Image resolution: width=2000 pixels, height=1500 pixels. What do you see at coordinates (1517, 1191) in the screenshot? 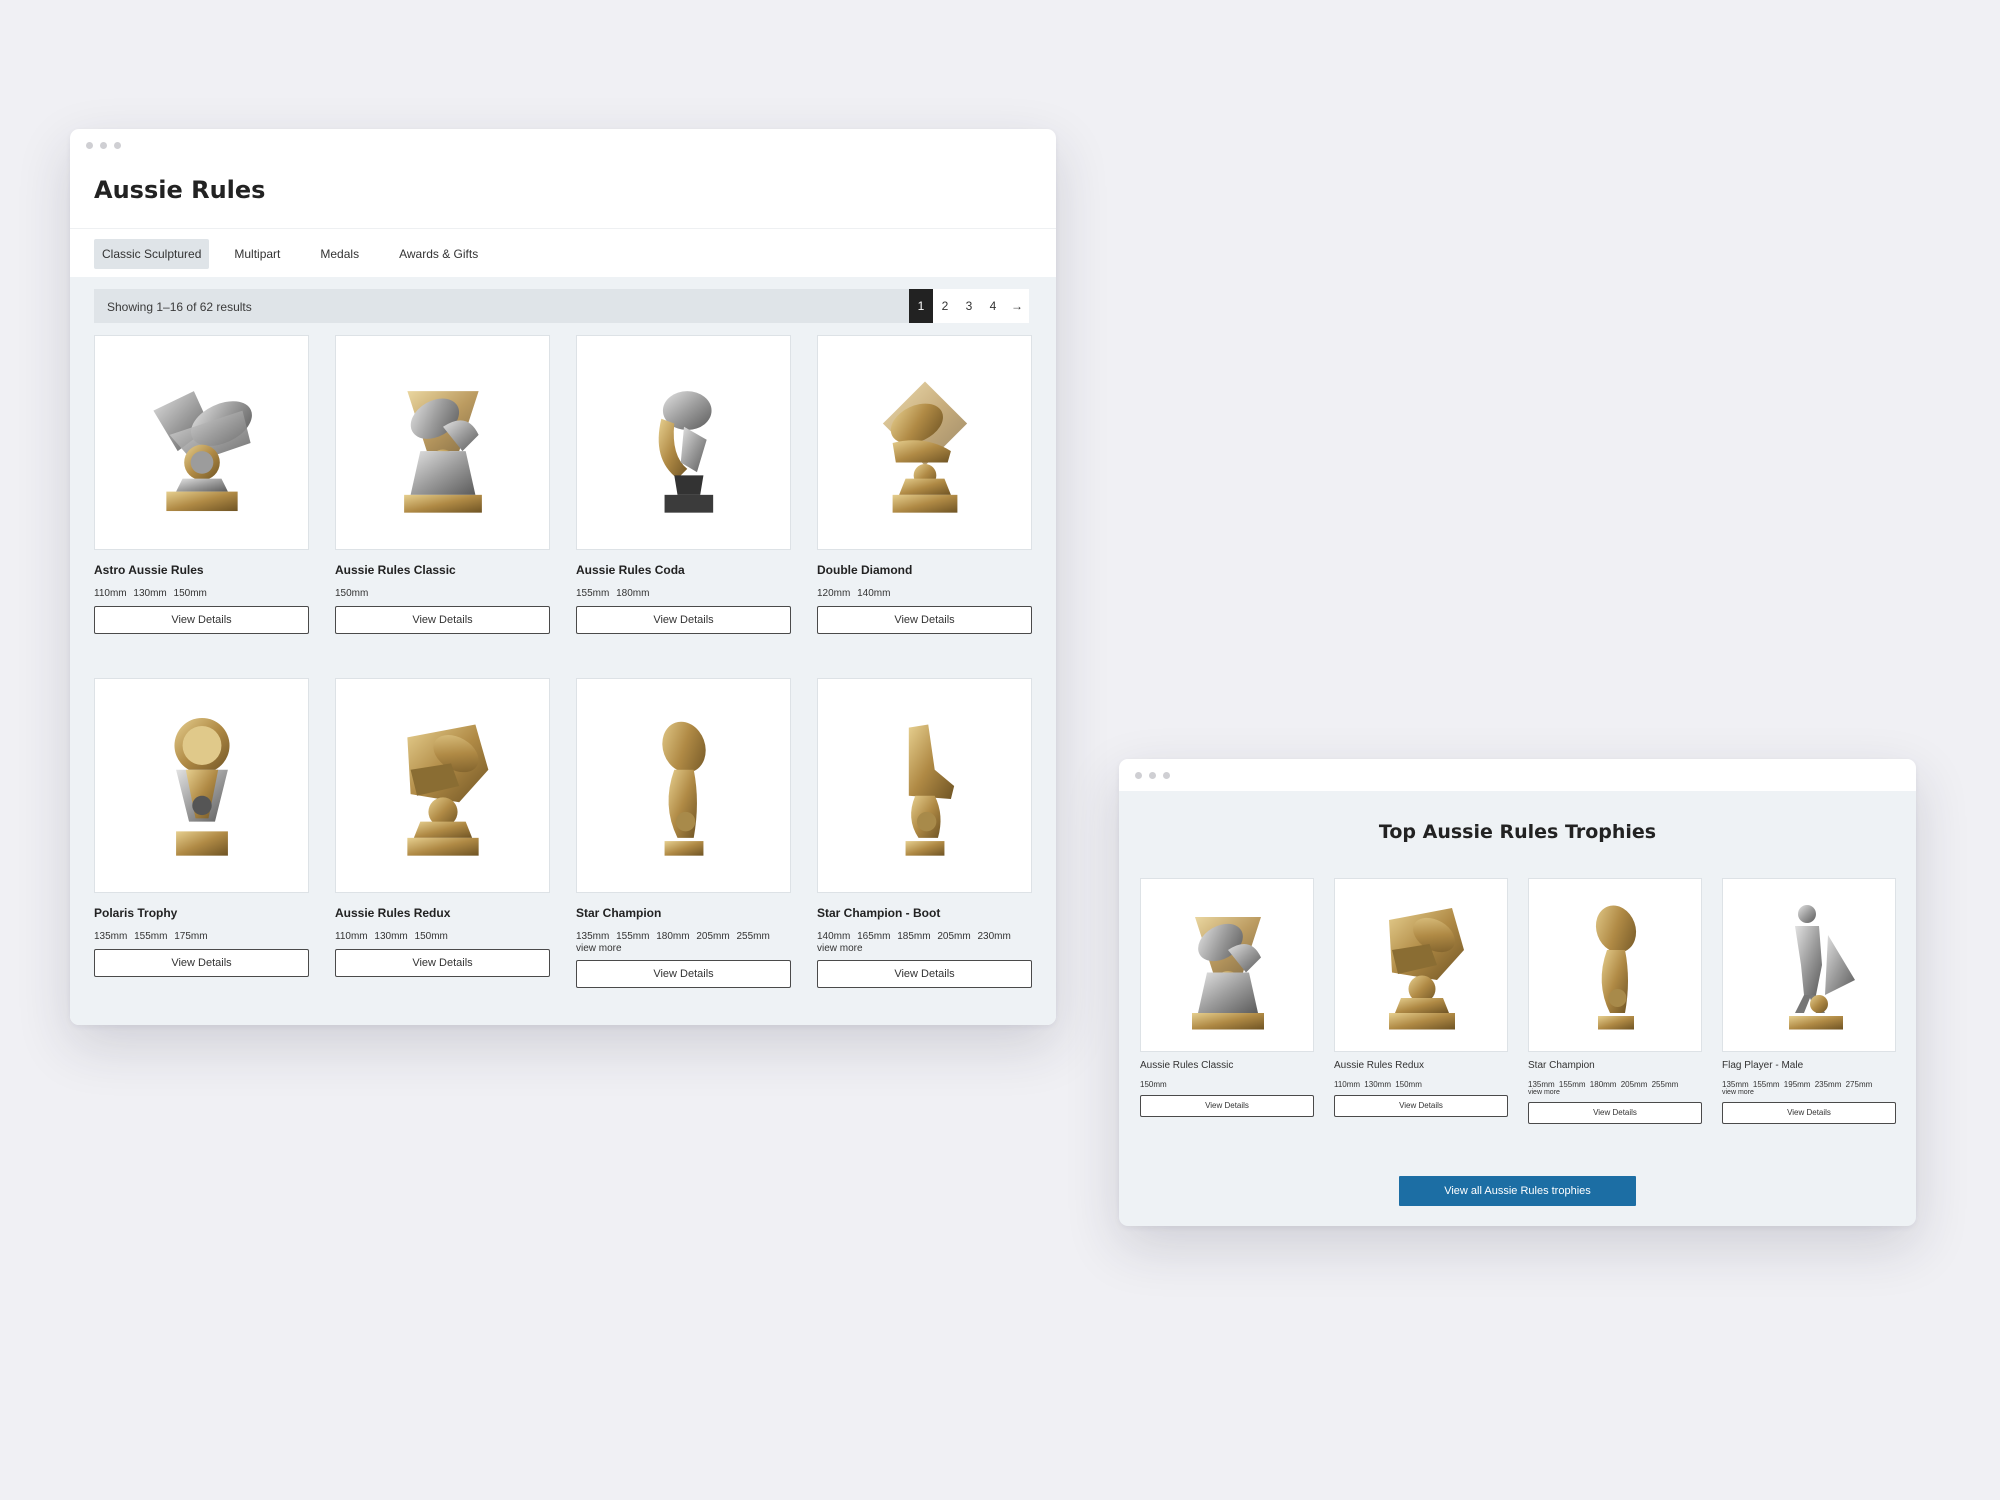
I see `view-all-button: View all Aussie Rules trophies` at bounding box center [1517, 1191].